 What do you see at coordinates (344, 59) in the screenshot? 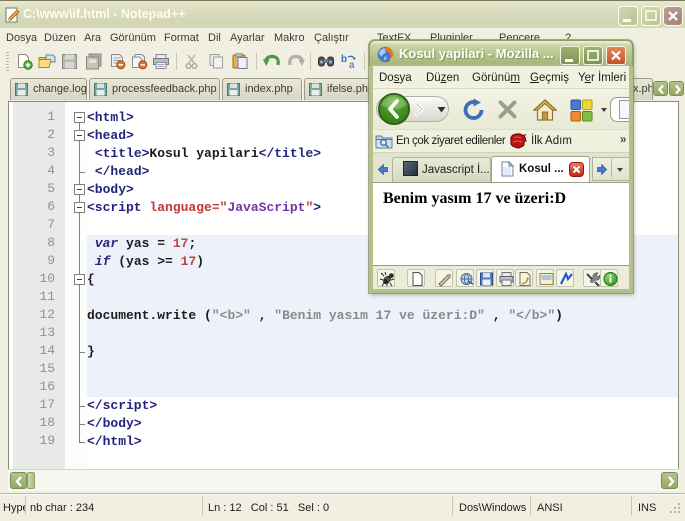
I see `svg-text: b` at bounding box center [344, 59].